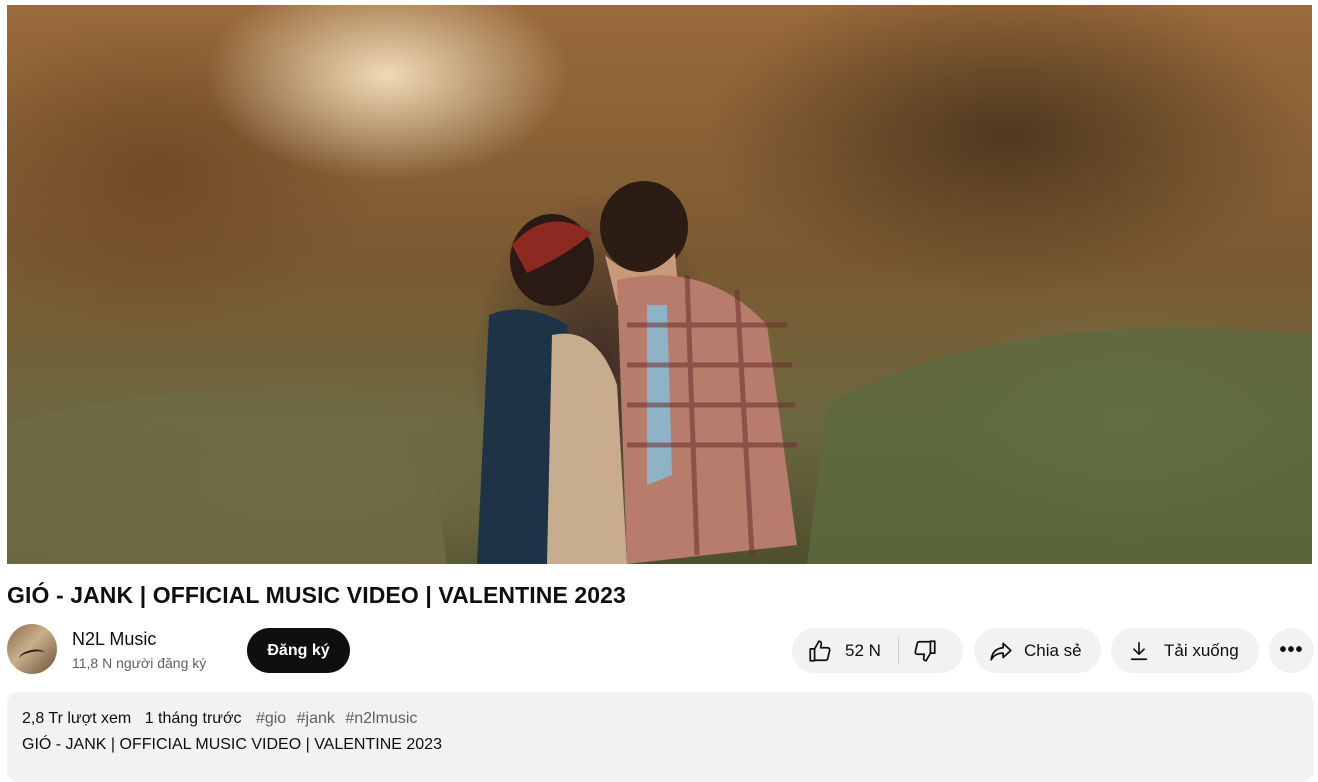 This screenshot has width=1318, height=782. Describe the element at coordinates (381, 718) in the screenshot. I see `hashtag: #n2lmusic` at that location.